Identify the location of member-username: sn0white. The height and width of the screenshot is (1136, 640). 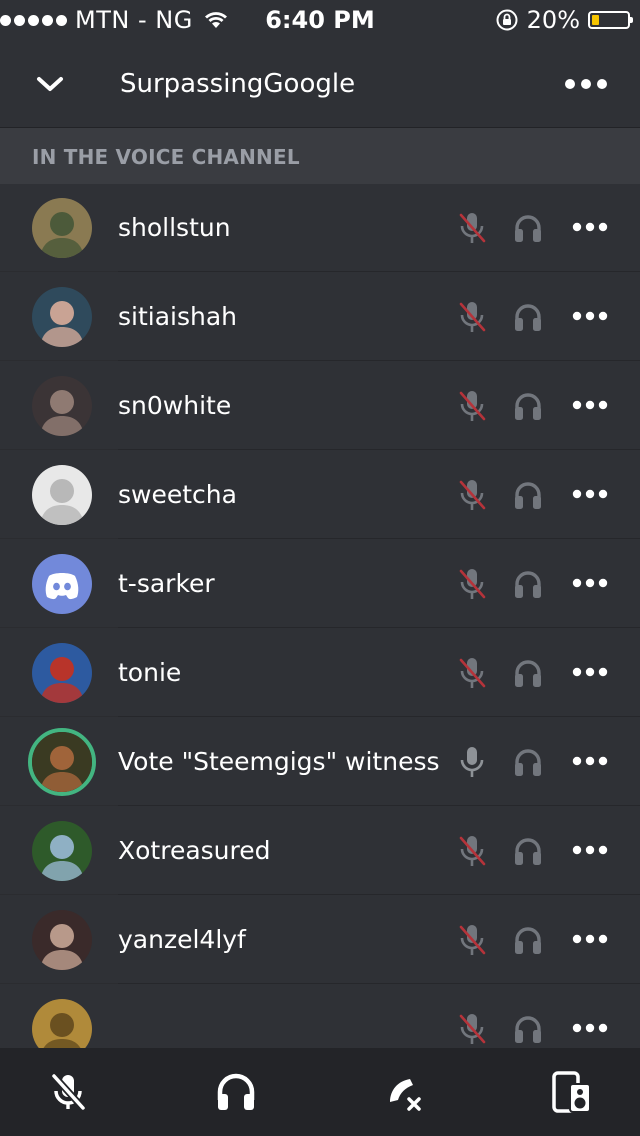
(175, 405).